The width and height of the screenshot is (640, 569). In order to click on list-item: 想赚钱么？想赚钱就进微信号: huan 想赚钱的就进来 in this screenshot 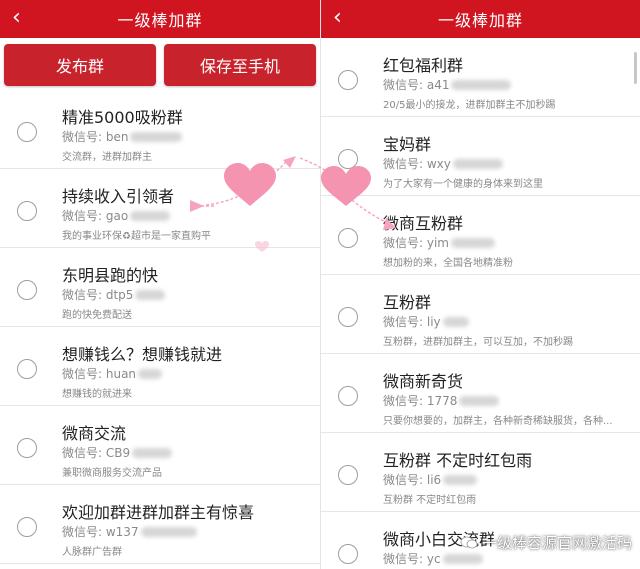, I will do `click(160, 366)`.